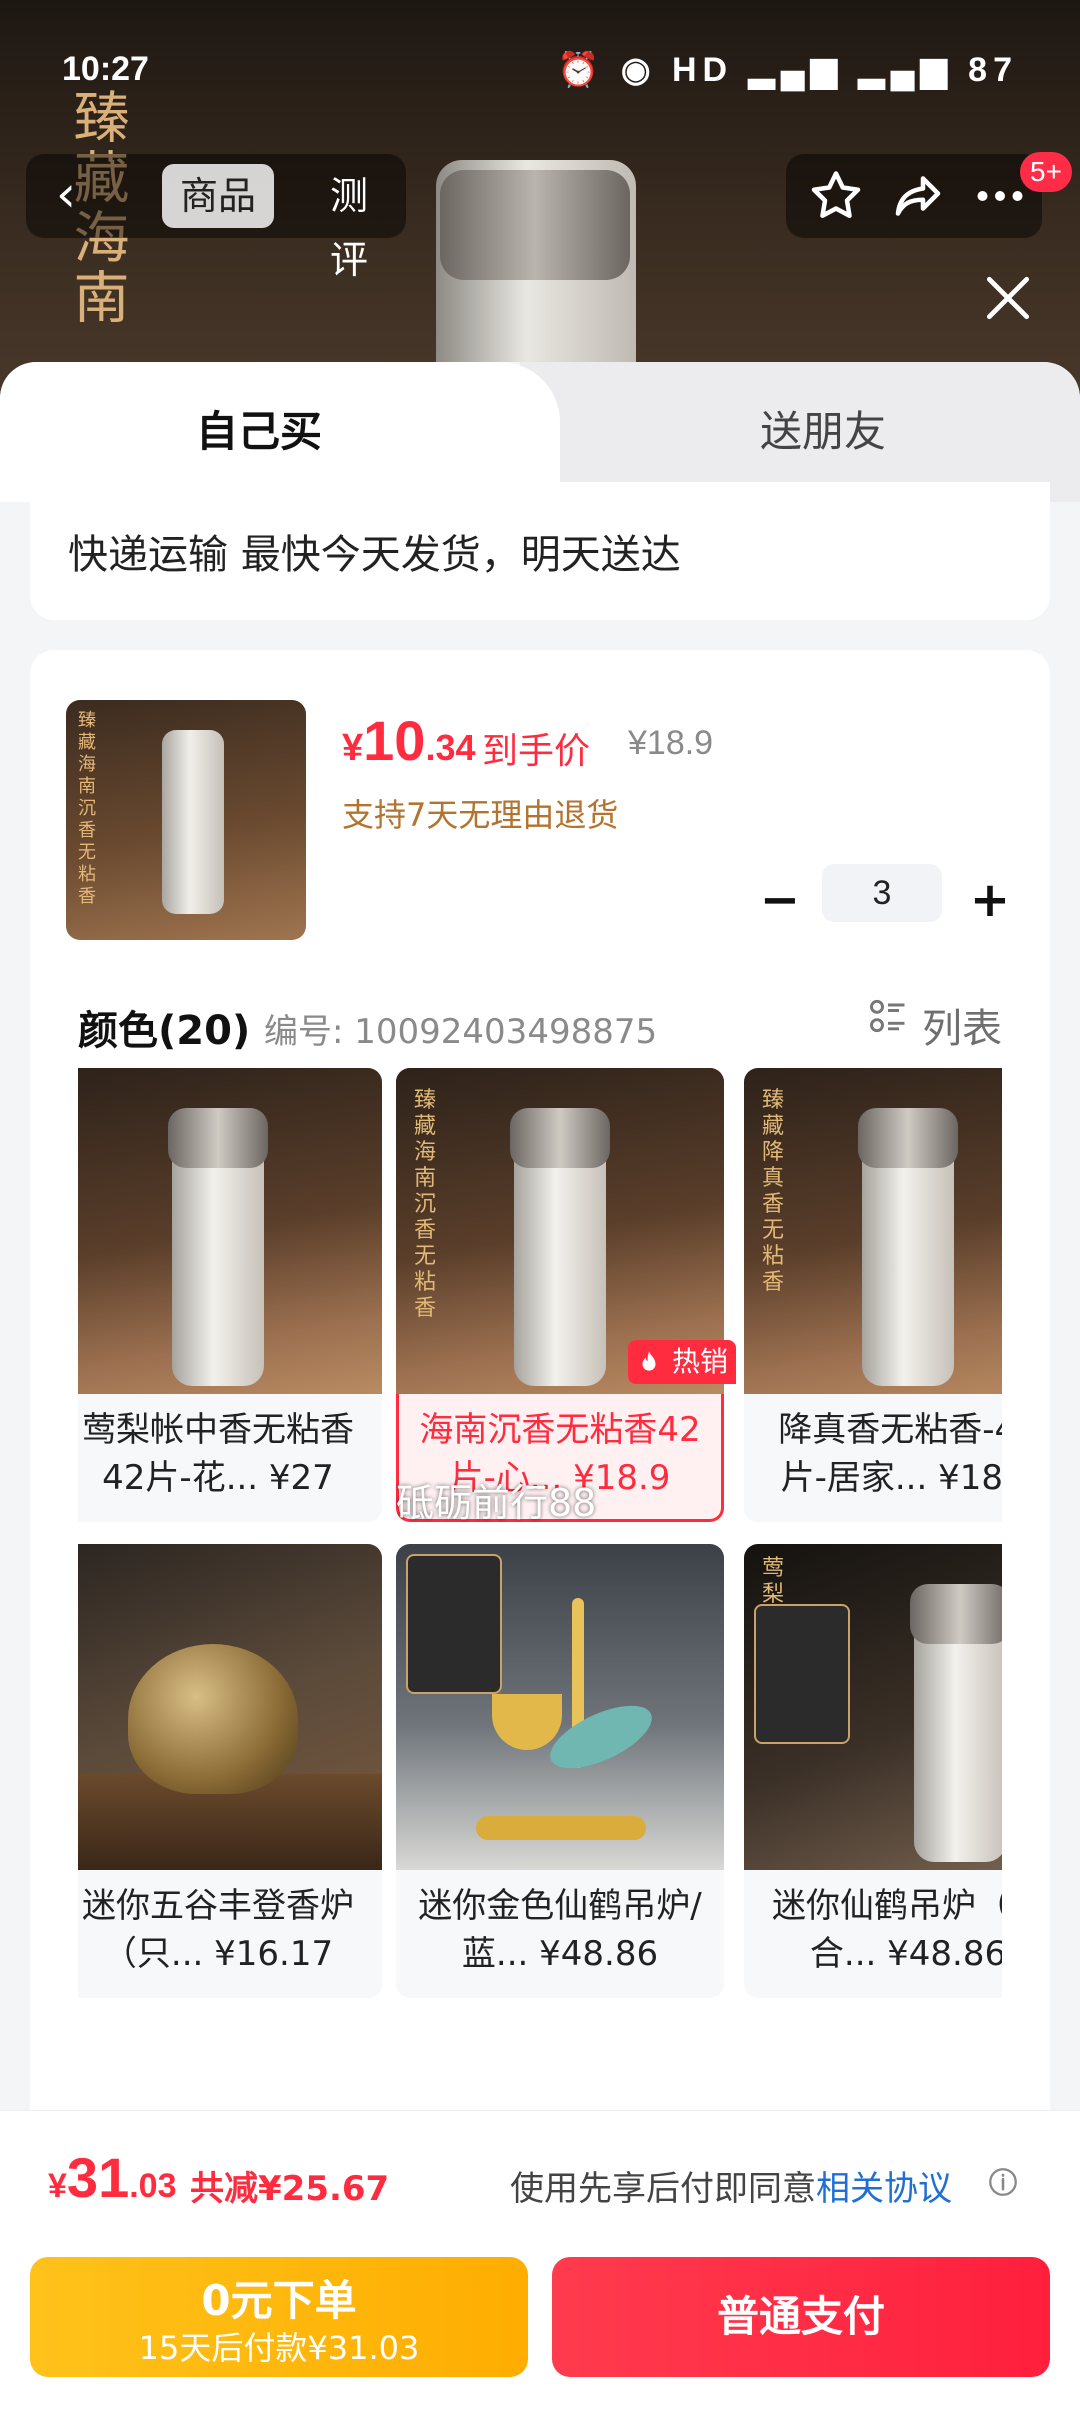 The width and height of the screenshot is (1080, 2412). I want to click on return-policy: 支持7天无理由退货, so click(480, 815).